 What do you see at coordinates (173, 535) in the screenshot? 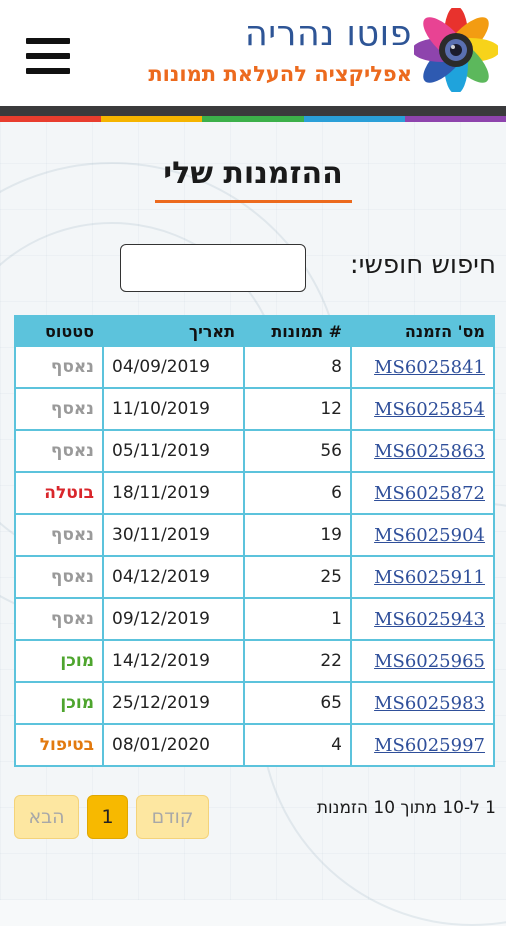
I see `order-date-cell: 30/11/2019` at bounding box center [173, 535].